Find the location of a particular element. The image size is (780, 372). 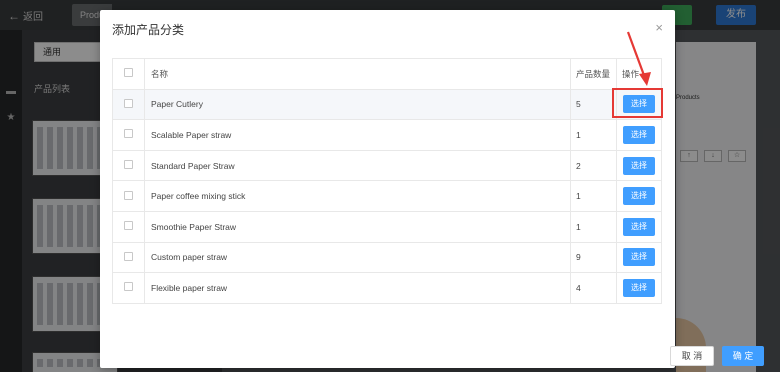

header-checkbox-cell is located at coordinates (128, 74).